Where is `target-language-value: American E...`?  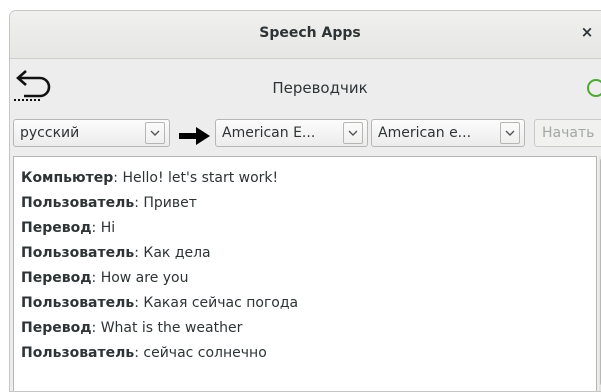
target-language-value: American E... is located at coordinates (269, 133).